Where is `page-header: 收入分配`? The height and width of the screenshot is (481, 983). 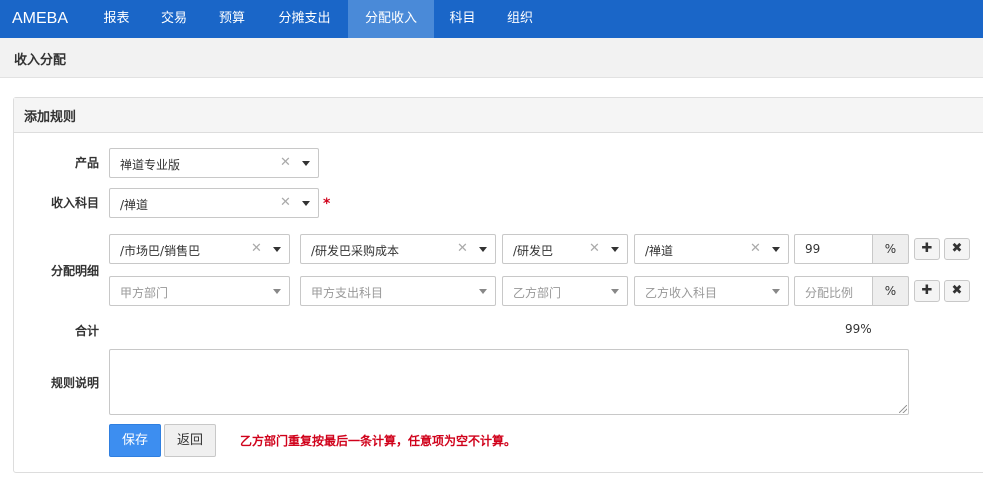 page-header: 收入分配 is located at coordinates (491, 58).